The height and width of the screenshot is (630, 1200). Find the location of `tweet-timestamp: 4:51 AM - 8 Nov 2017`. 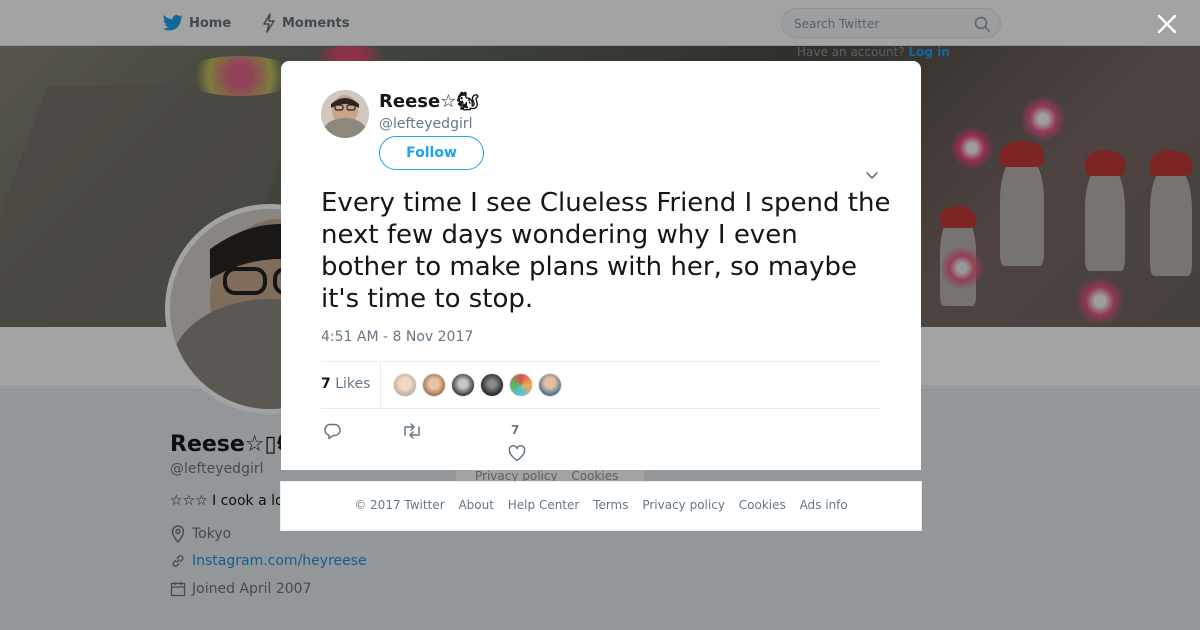

tweet-timestamp: 4:51 AM - 8 Nov 2017 is located at coordinates (397, 337).